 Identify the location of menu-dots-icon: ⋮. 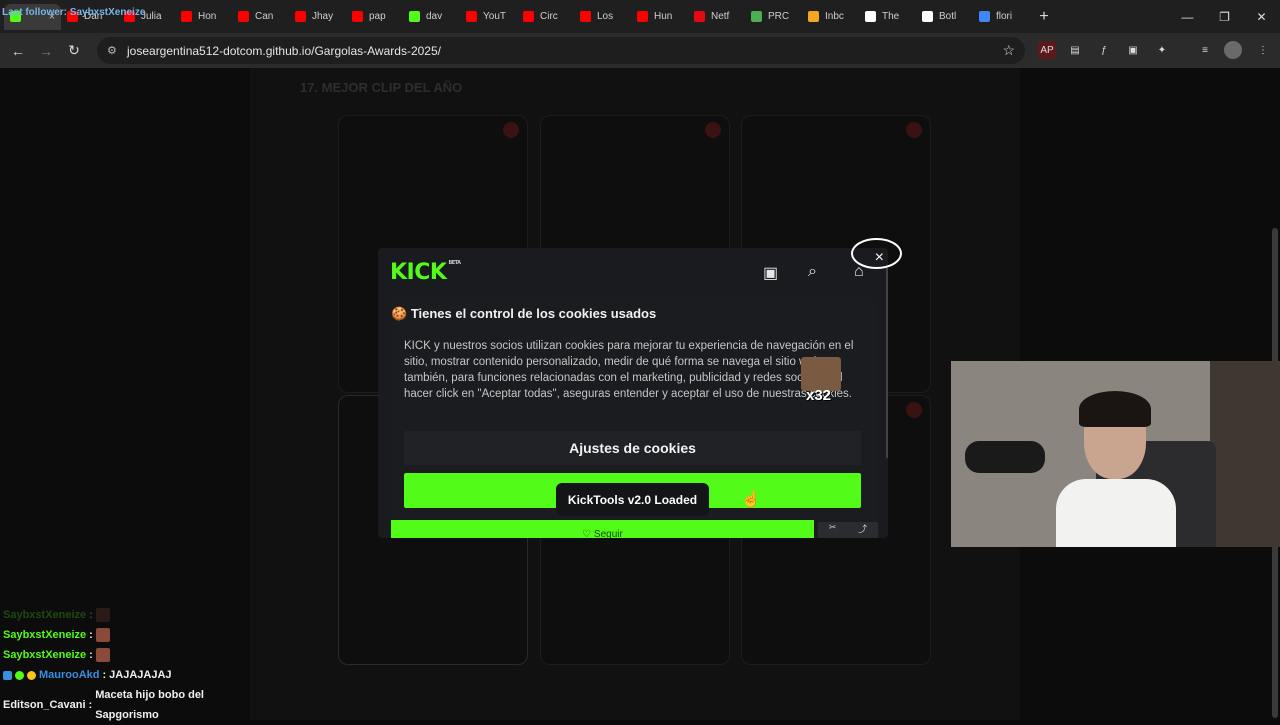
(1263, 50).